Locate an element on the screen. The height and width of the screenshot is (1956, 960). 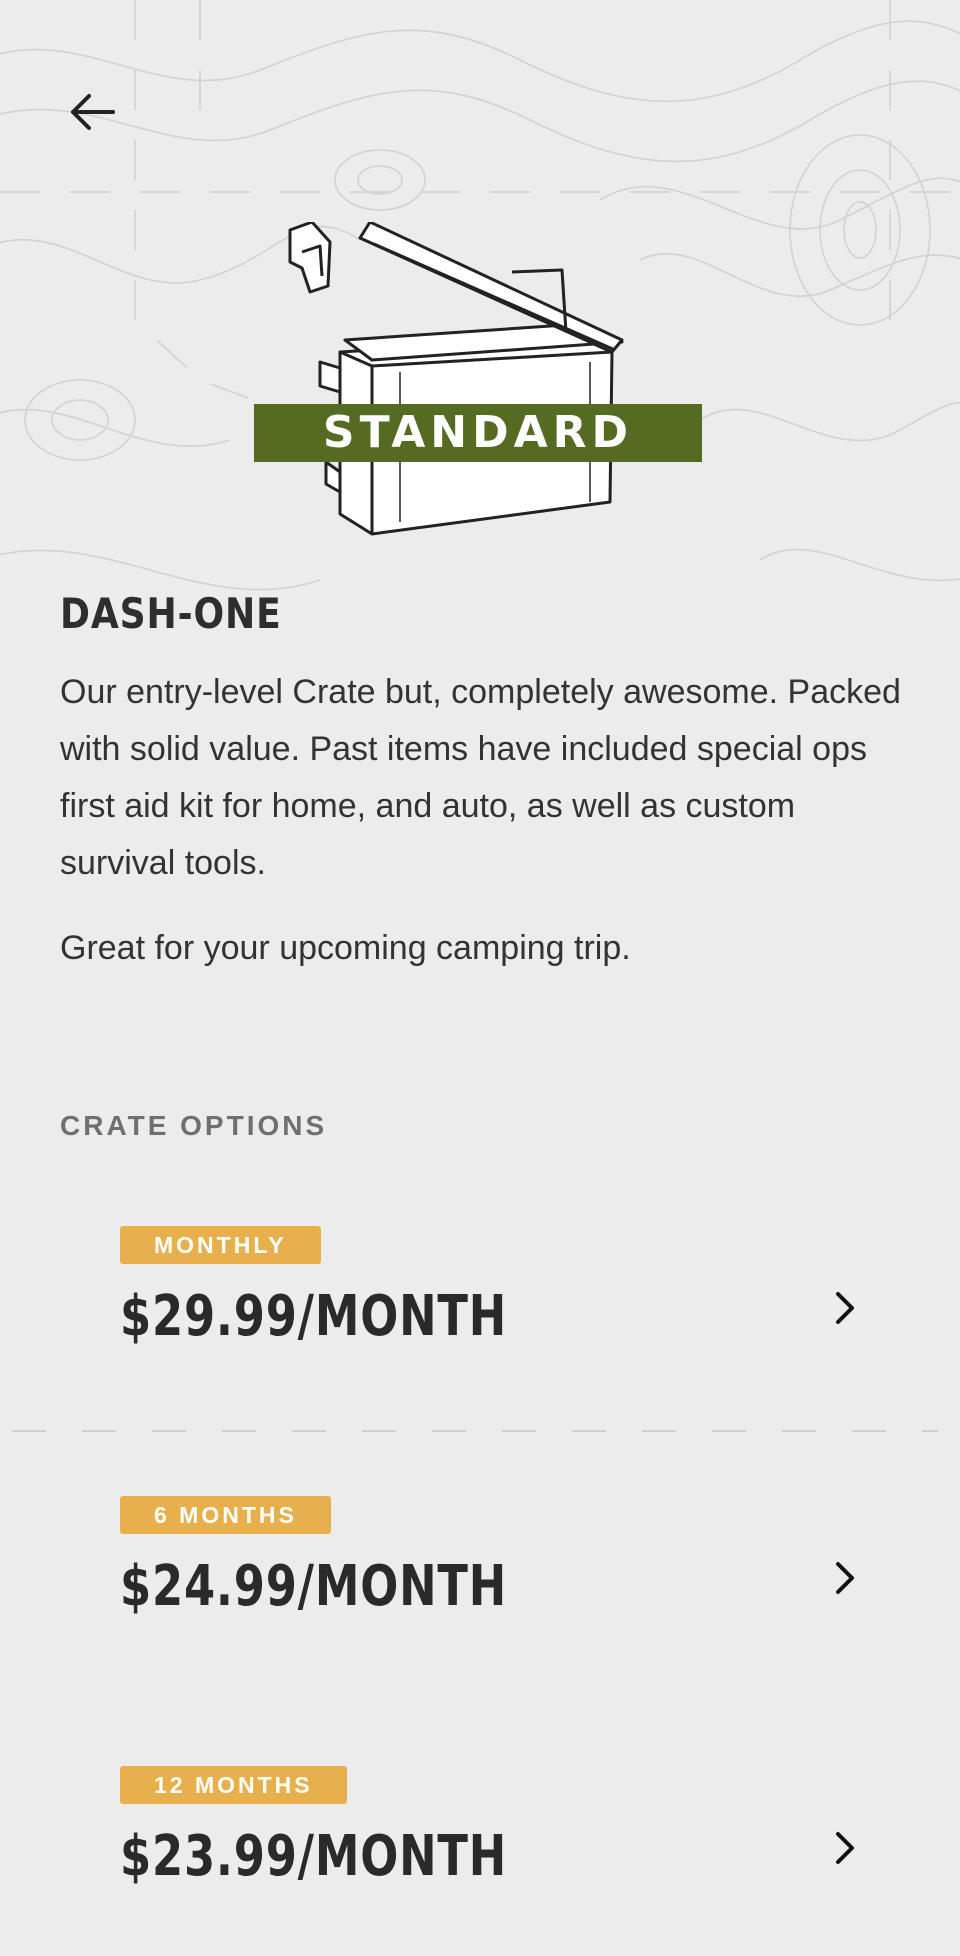
option-price: $29.99/MONTH is located at coordinates (314, 1316).